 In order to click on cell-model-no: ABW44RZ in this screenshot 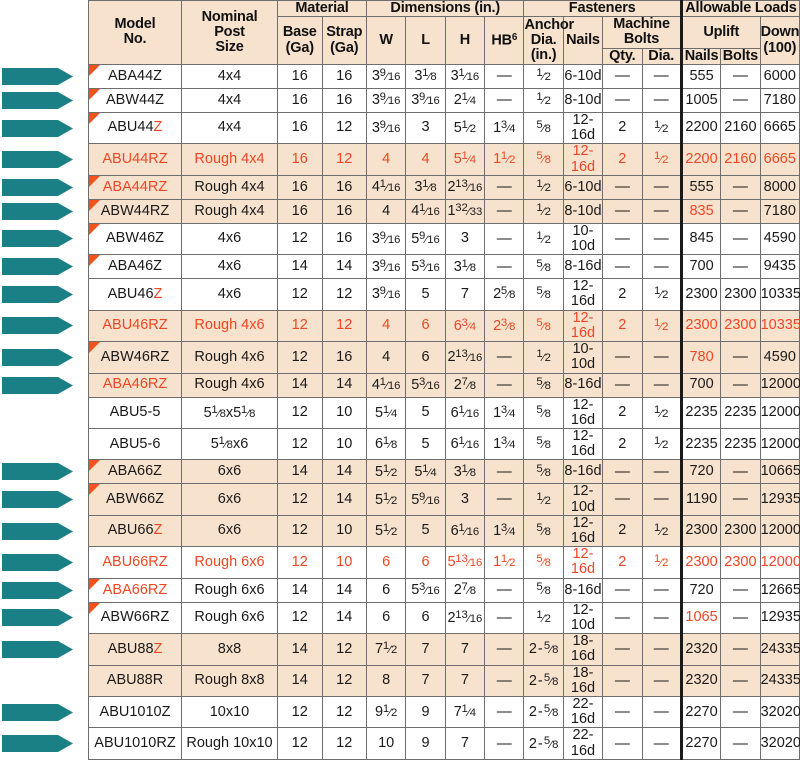, I will do `click(135, 211)`.